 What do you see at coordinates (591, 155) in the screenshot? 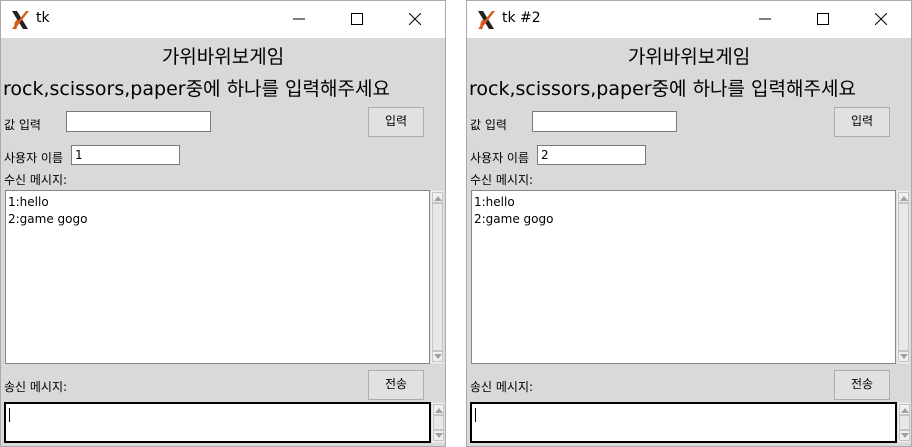
I see `username-input: 2` at bounding box center [591, 155].